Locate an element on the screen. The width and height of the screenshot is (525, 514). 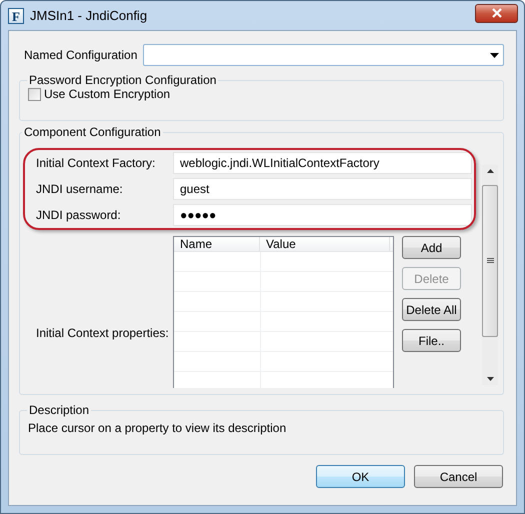
scroll-up-icon is located at coordinates (490, 171).